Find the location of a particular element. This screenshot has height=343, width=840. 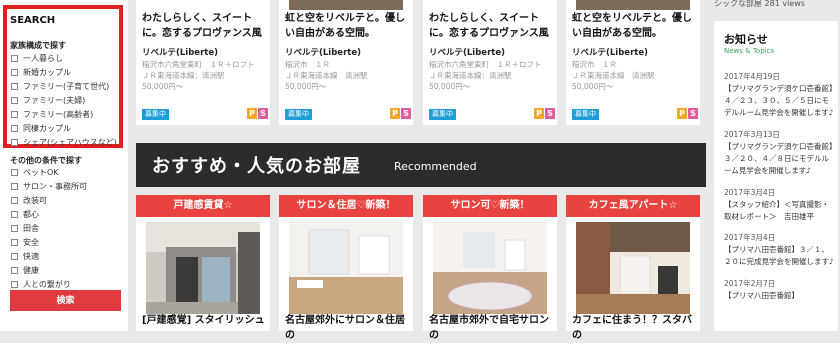

family-filter-checkbox: 新婚カップル is located at coordinates (41, 72).